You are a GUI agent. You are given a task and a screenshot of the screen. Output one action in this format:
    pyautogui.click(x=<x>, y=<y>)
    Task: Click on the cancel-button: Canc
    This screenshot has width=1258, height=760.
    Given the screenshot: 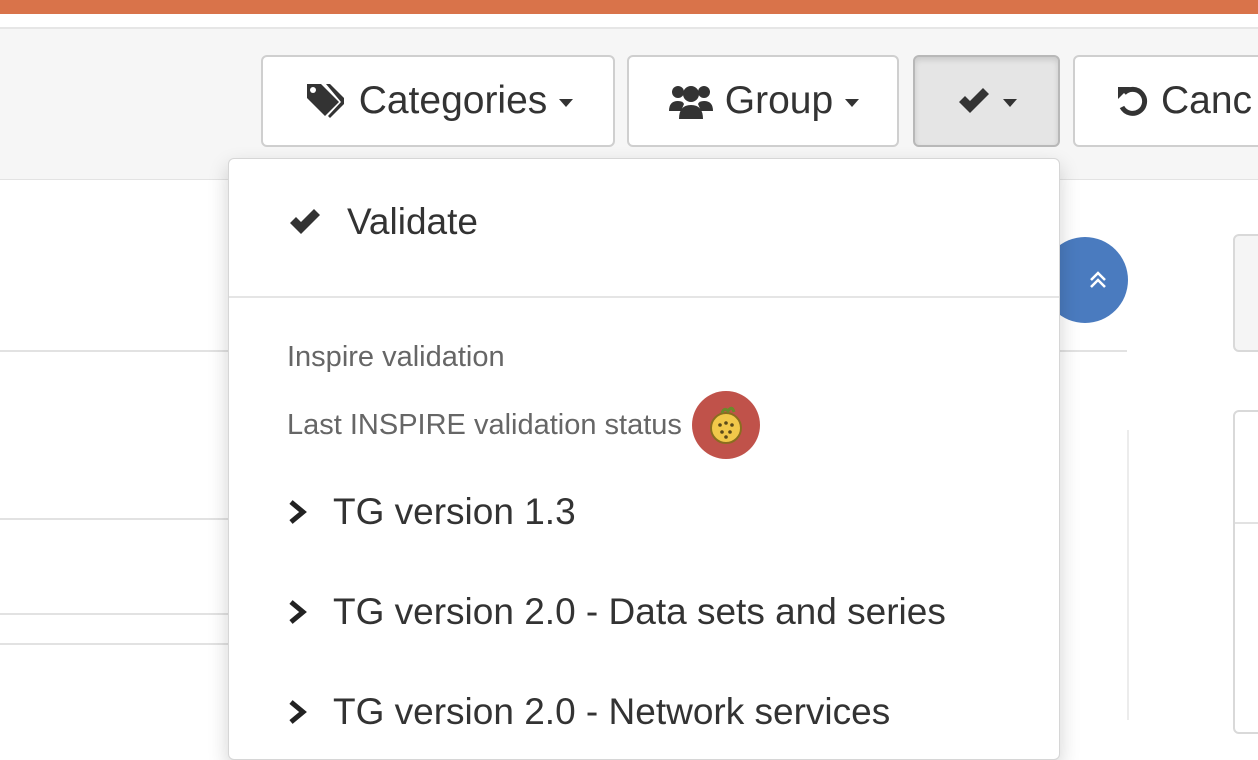 What is the action you would take?
    pyautogui.click(x=1165, y=101)
    